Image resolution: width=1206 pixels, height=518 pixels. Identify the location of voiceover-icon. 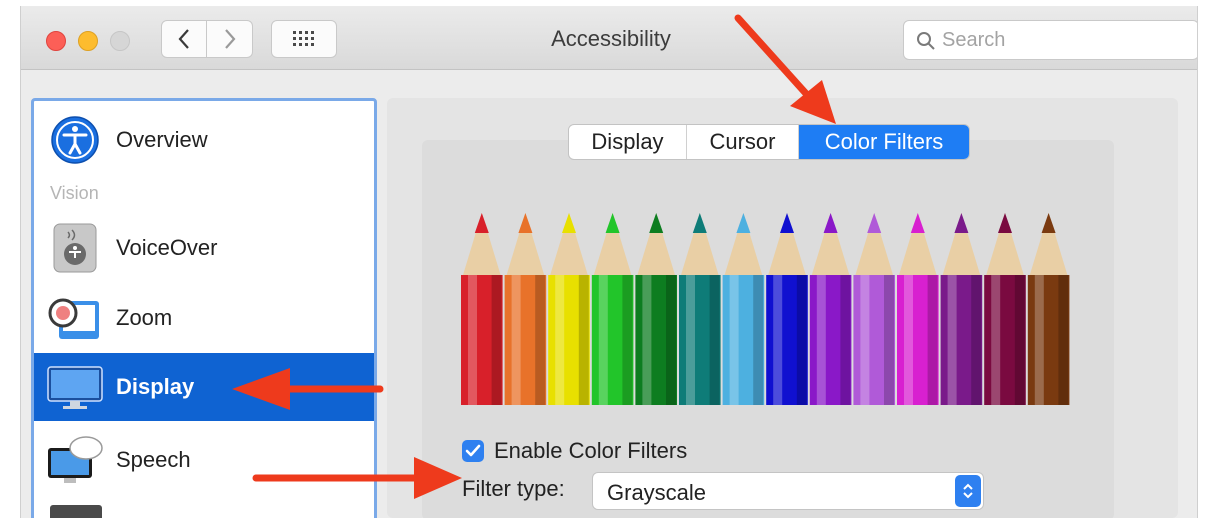
(75, 248).